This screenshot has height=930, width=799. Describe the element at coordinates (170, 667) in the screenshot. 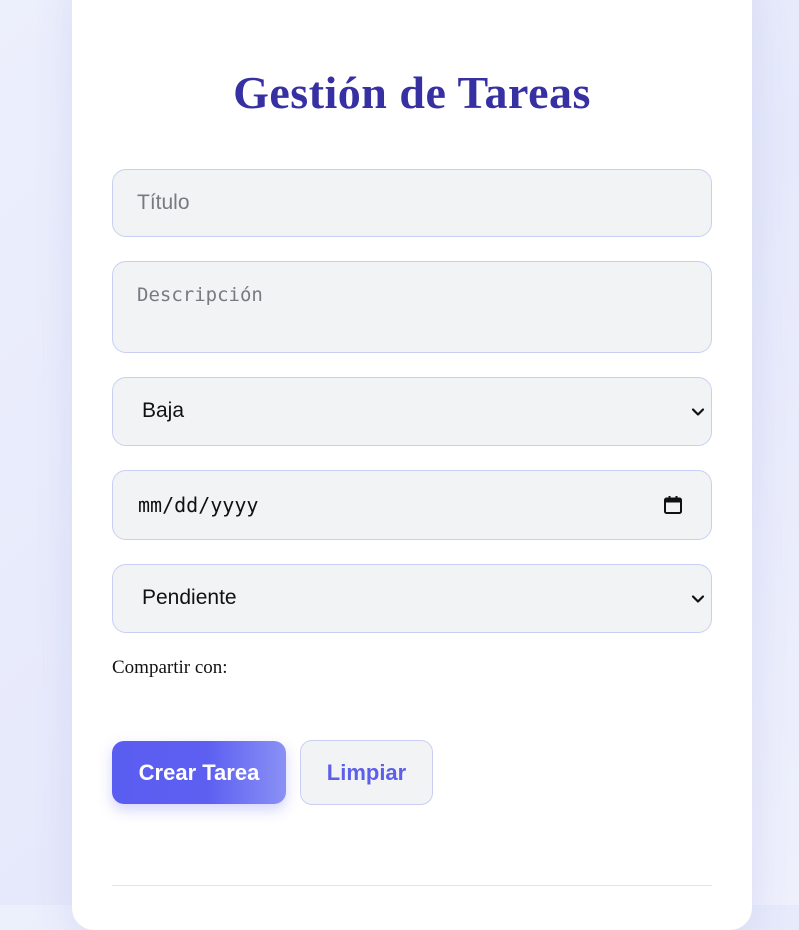

I see `share-with-label: Compartir con:` at that location.